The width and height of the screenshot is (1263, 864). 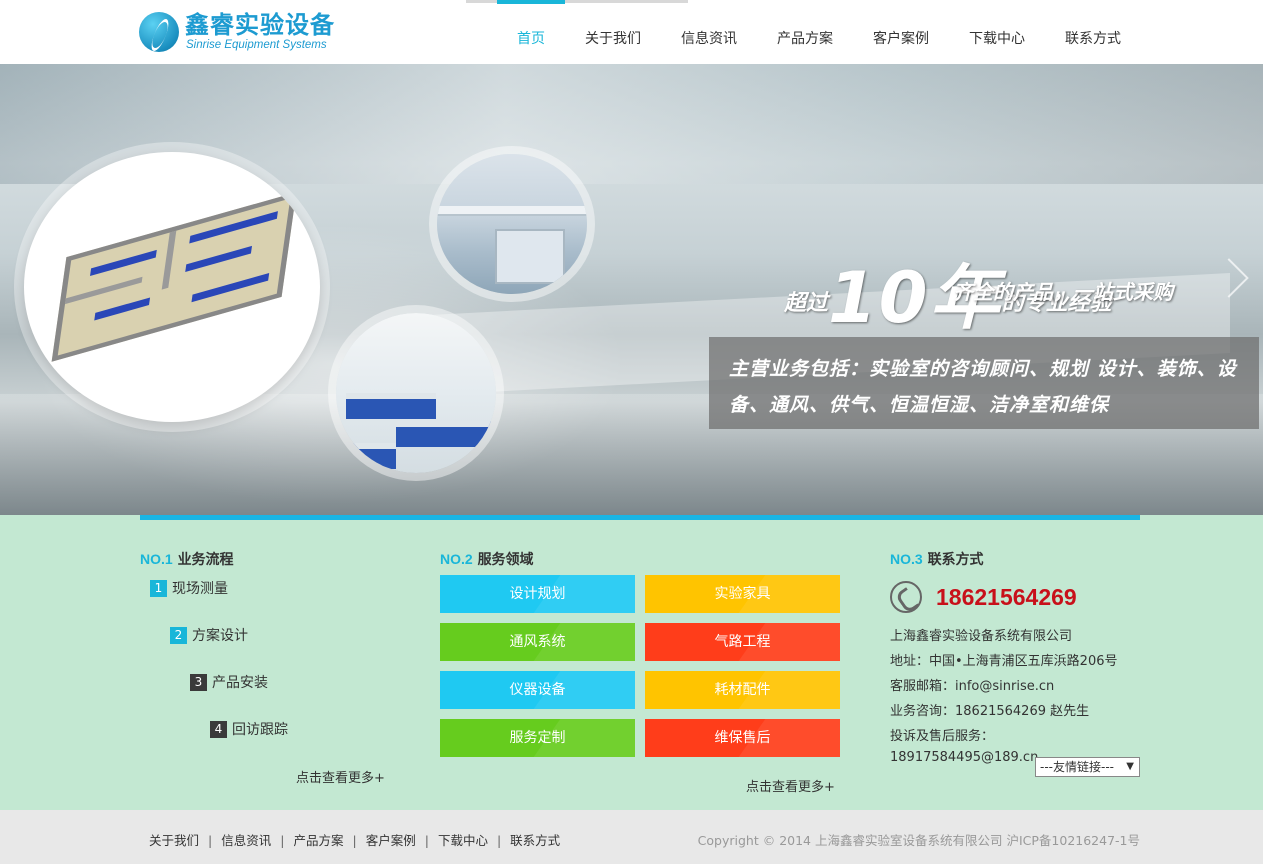 I want to click on friendly-links-select: ---友情链接--- ▼, so click(x=1087, y=767).